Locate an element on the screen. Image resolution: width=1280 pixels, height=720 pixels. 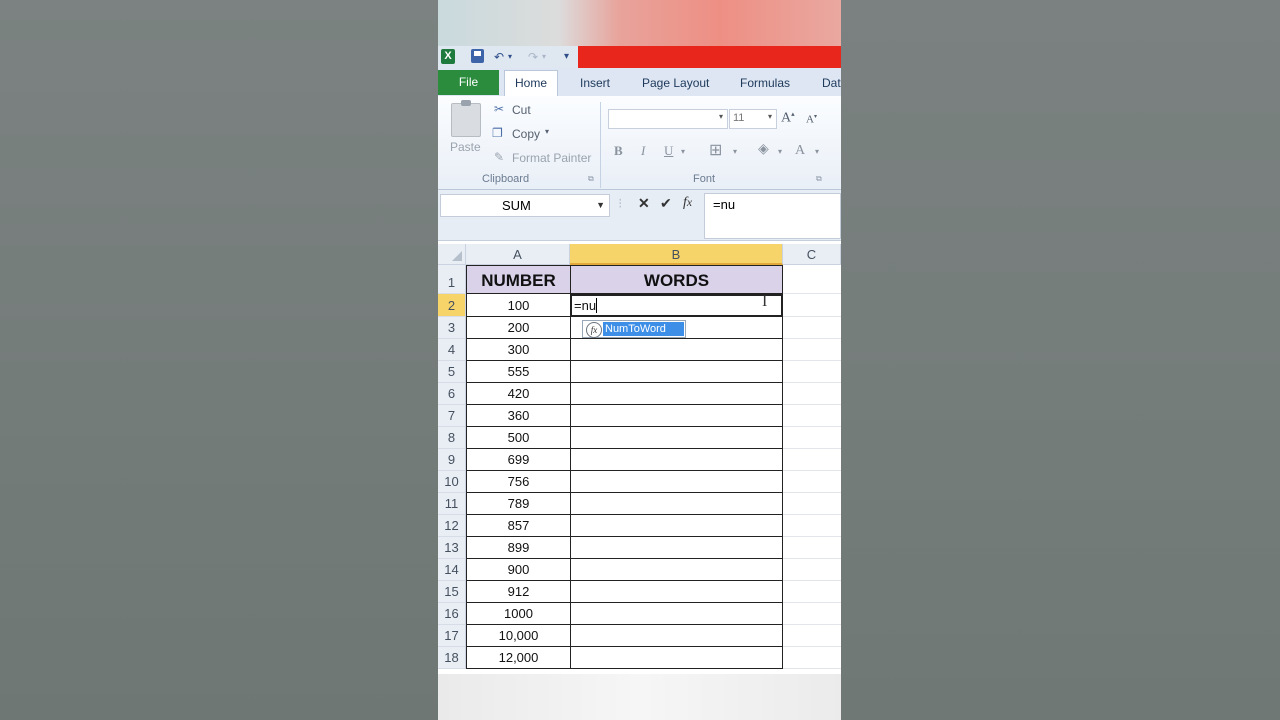
row-header: 14 is located at coordinates (452, 570).